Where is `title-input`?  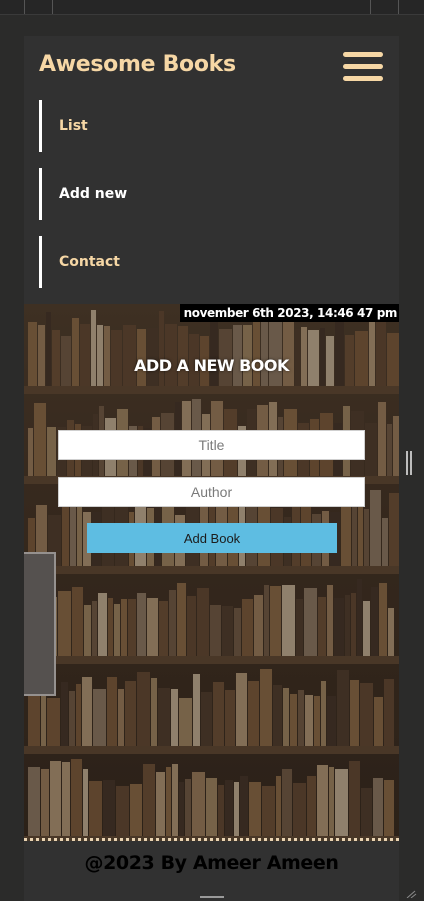 title-input is located at coordinates (211, 445).